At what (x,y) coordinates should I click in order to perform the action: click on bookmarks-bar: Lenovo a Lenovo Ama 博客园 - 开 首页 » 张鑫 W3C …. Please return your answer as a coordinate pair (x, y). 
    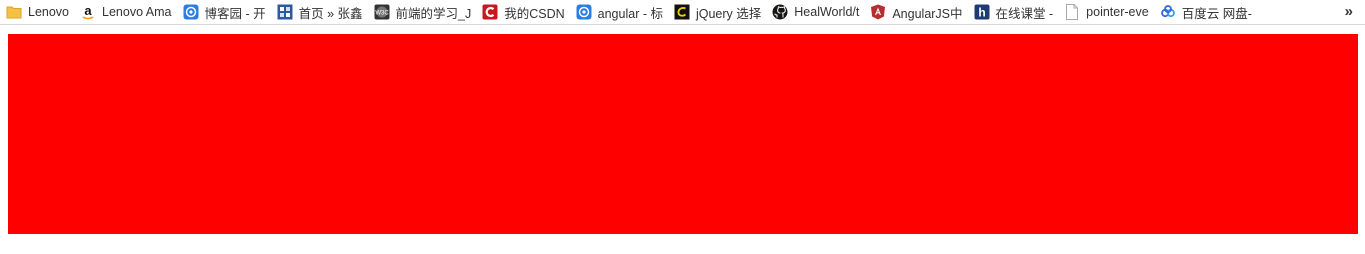
    Looking at the image, I should click on (682, 12).